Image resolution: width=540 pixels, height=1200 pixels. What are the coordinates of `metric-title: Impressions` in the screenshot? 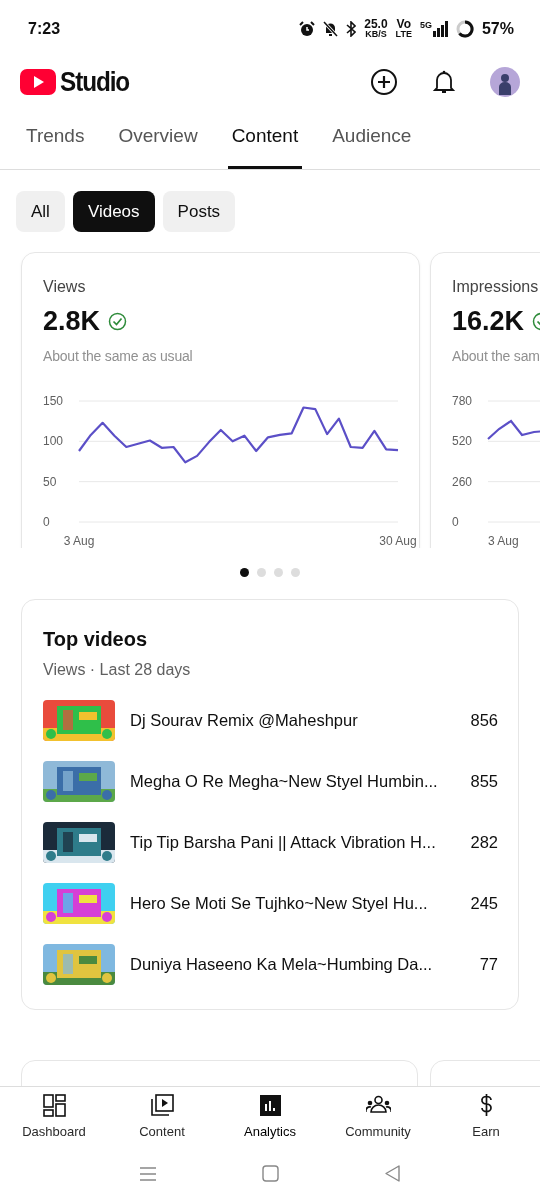 It's located at (496, 287).